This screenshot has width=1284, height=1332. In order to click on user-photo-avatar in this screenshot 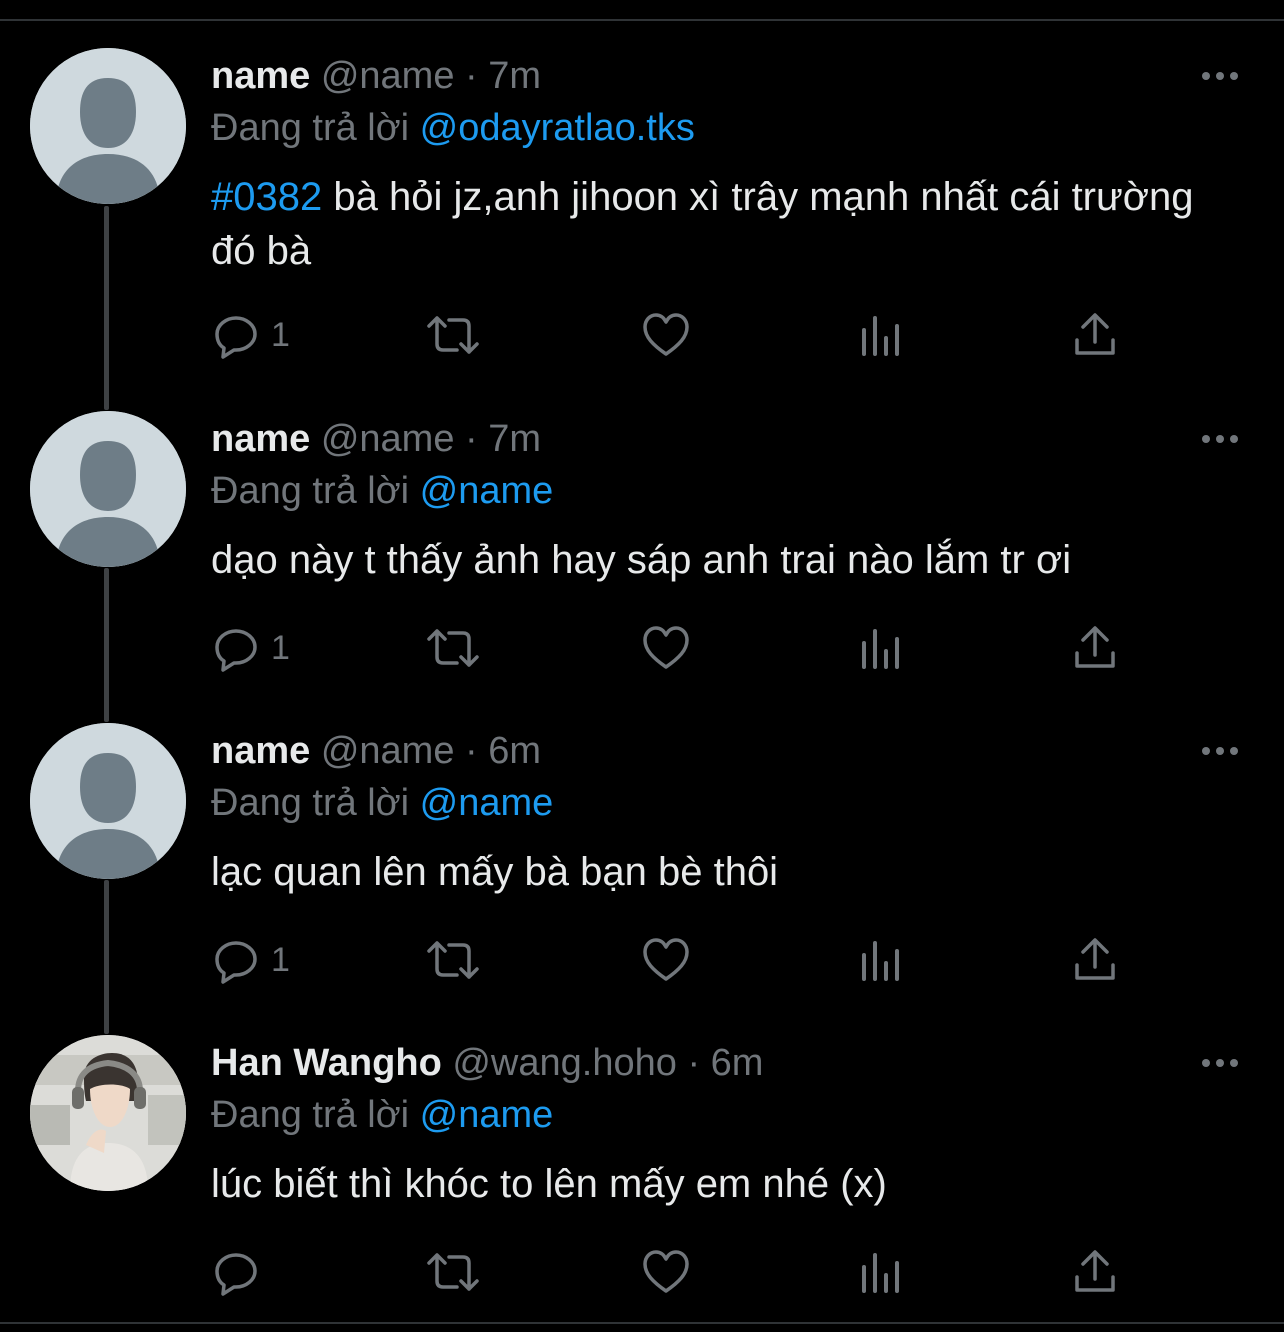, I will do `click(108, 1113)`.